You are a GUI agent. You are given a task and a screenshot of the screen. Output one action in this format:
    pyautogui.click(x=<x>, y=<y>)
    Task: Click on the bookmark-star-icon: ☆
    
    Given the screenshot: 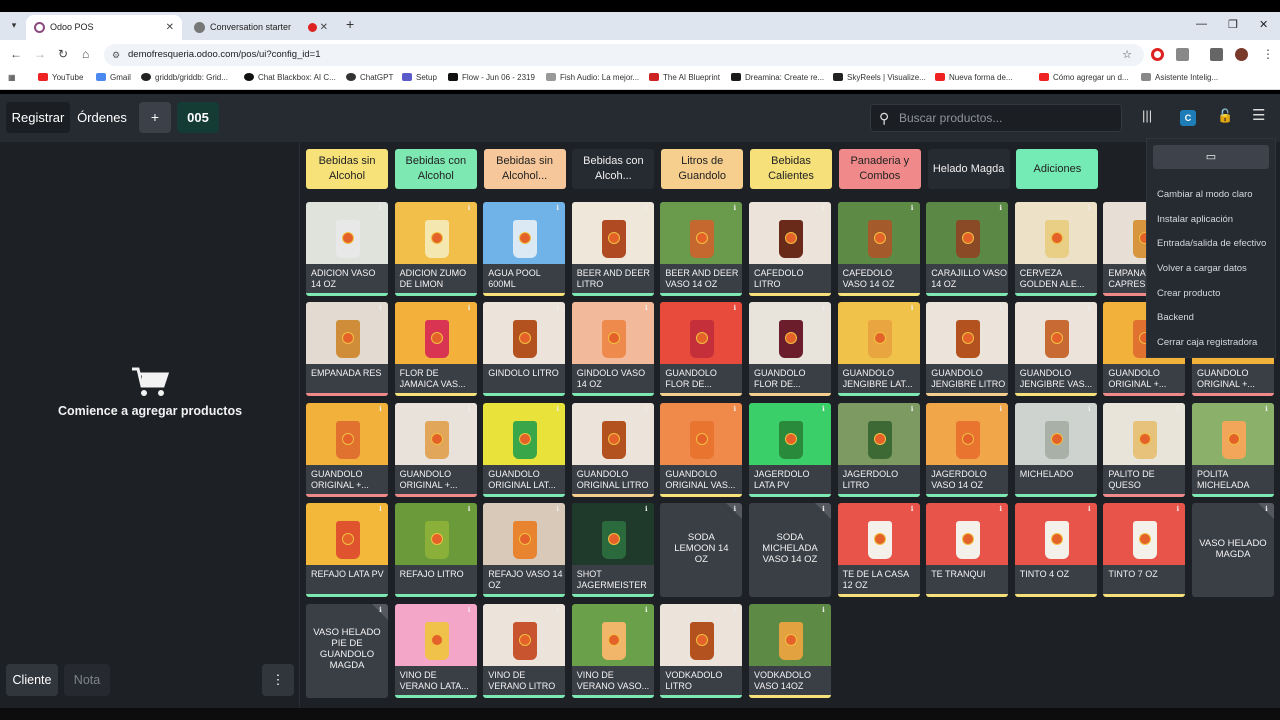 What is the action you would take?
    pyautogui.click(x=1127, y=55)
    